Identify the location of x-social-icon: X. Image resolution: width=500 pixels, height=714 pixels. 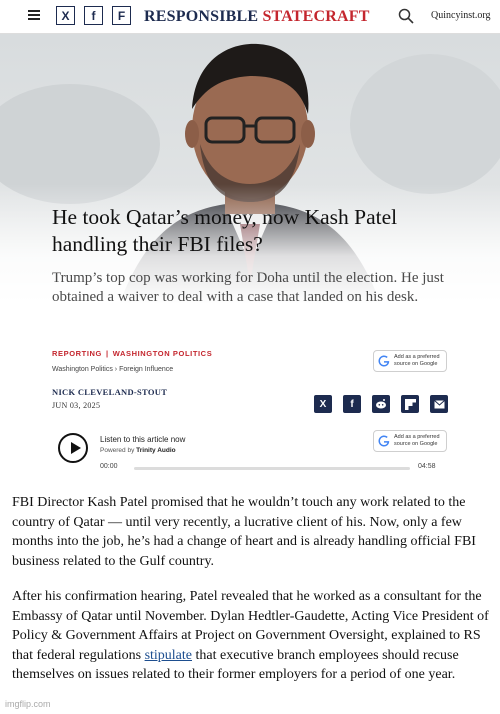
(65, 15).